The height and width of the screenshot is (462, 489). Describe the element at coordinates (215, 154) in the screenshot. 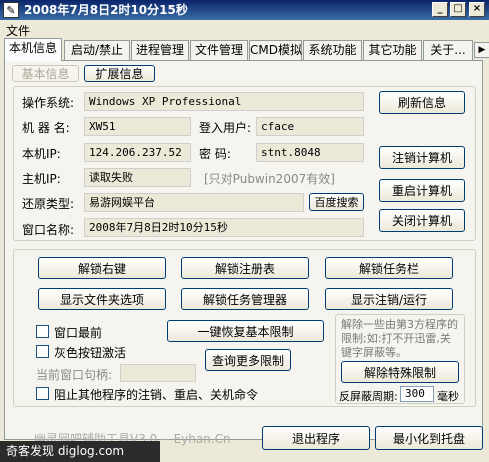

I see `password-label: 密 码:` at that location.